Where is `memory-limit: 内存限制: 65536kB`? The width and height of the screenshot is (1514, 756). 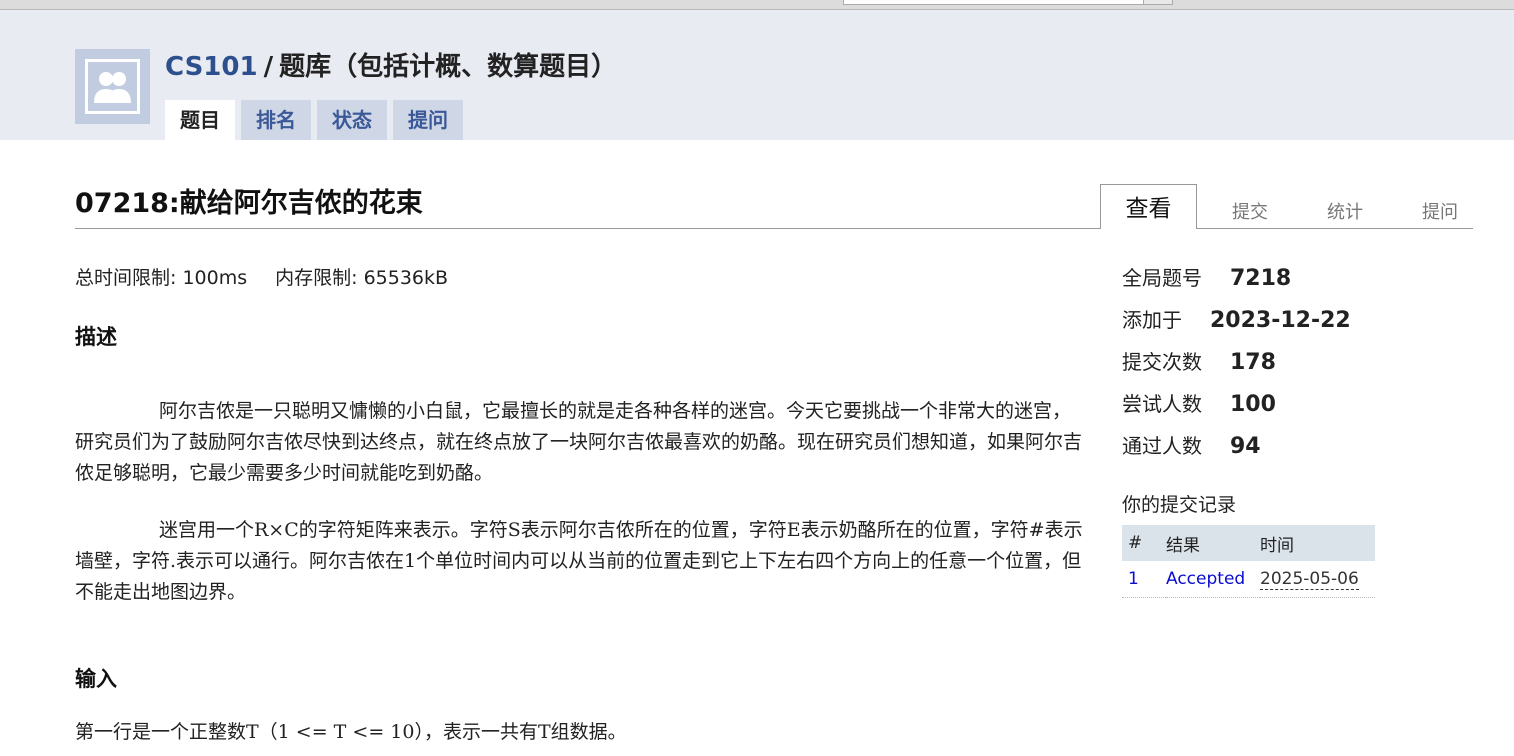 memory-limit: 内存限制: 65536kB is located at coordinates (362, 278).